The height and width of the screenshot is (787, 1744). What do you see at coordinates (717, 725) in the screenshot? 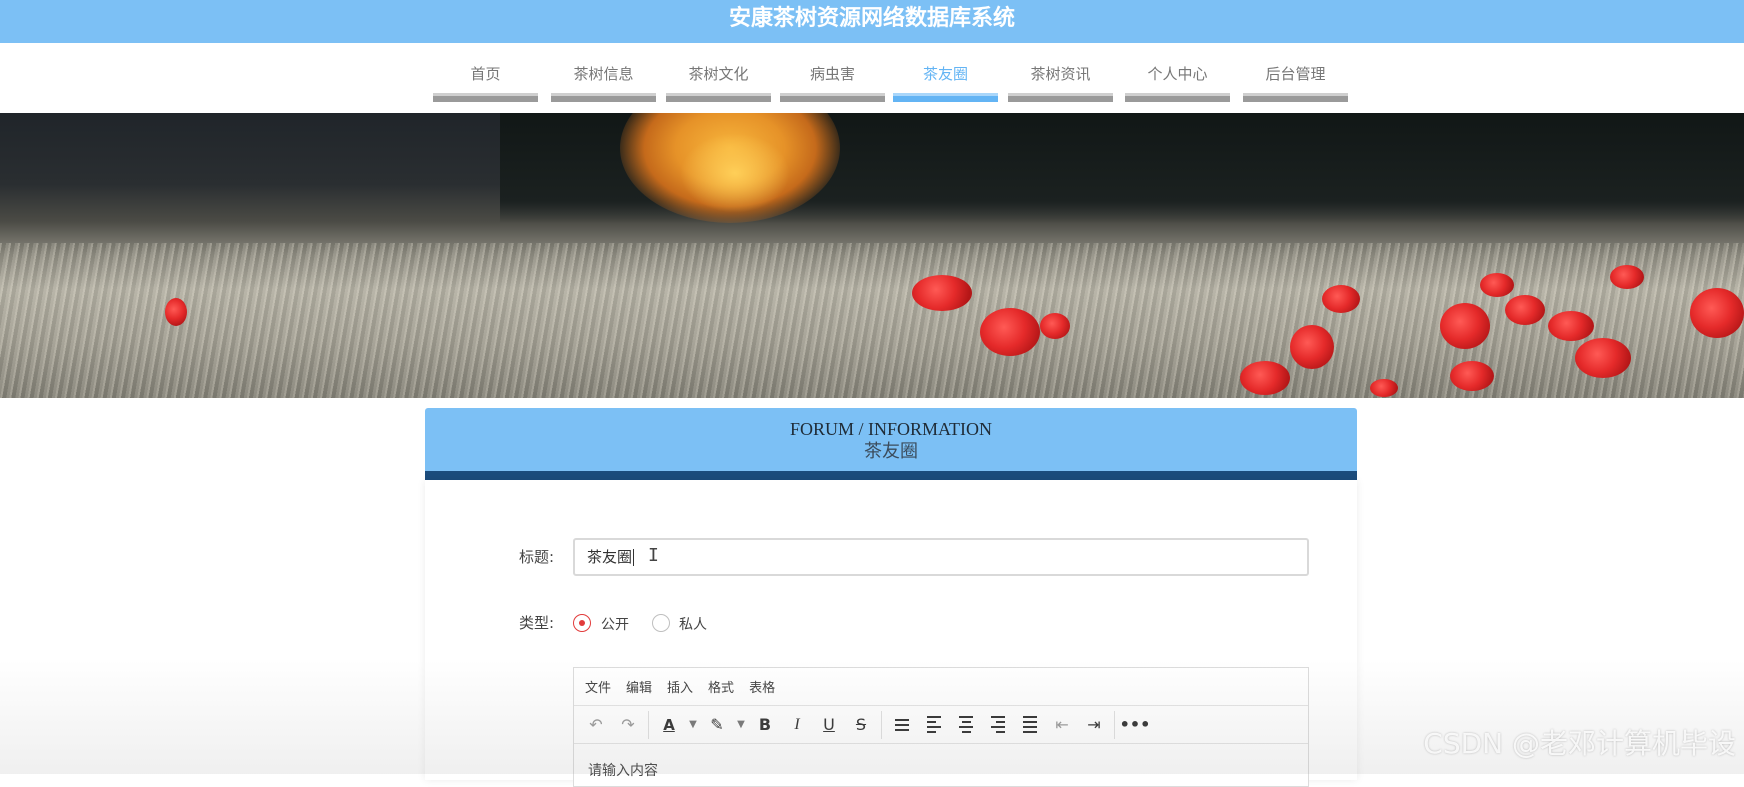
I see `highlight-color-icon: ✎` at bounding box center [717, 725].